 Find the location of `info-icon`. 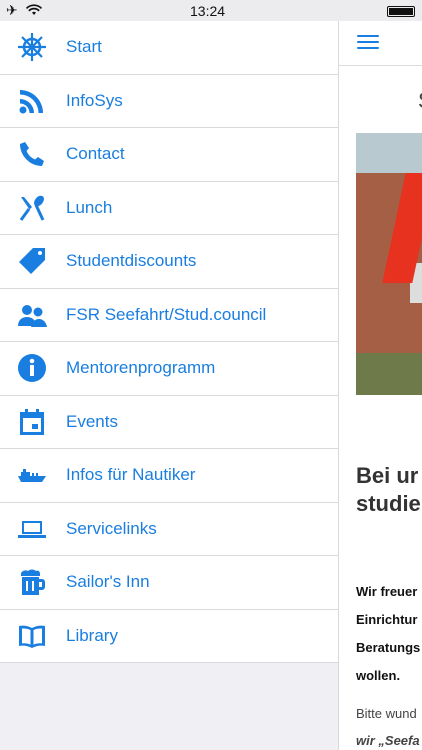

info-icon is located at coordinates (32, 368).